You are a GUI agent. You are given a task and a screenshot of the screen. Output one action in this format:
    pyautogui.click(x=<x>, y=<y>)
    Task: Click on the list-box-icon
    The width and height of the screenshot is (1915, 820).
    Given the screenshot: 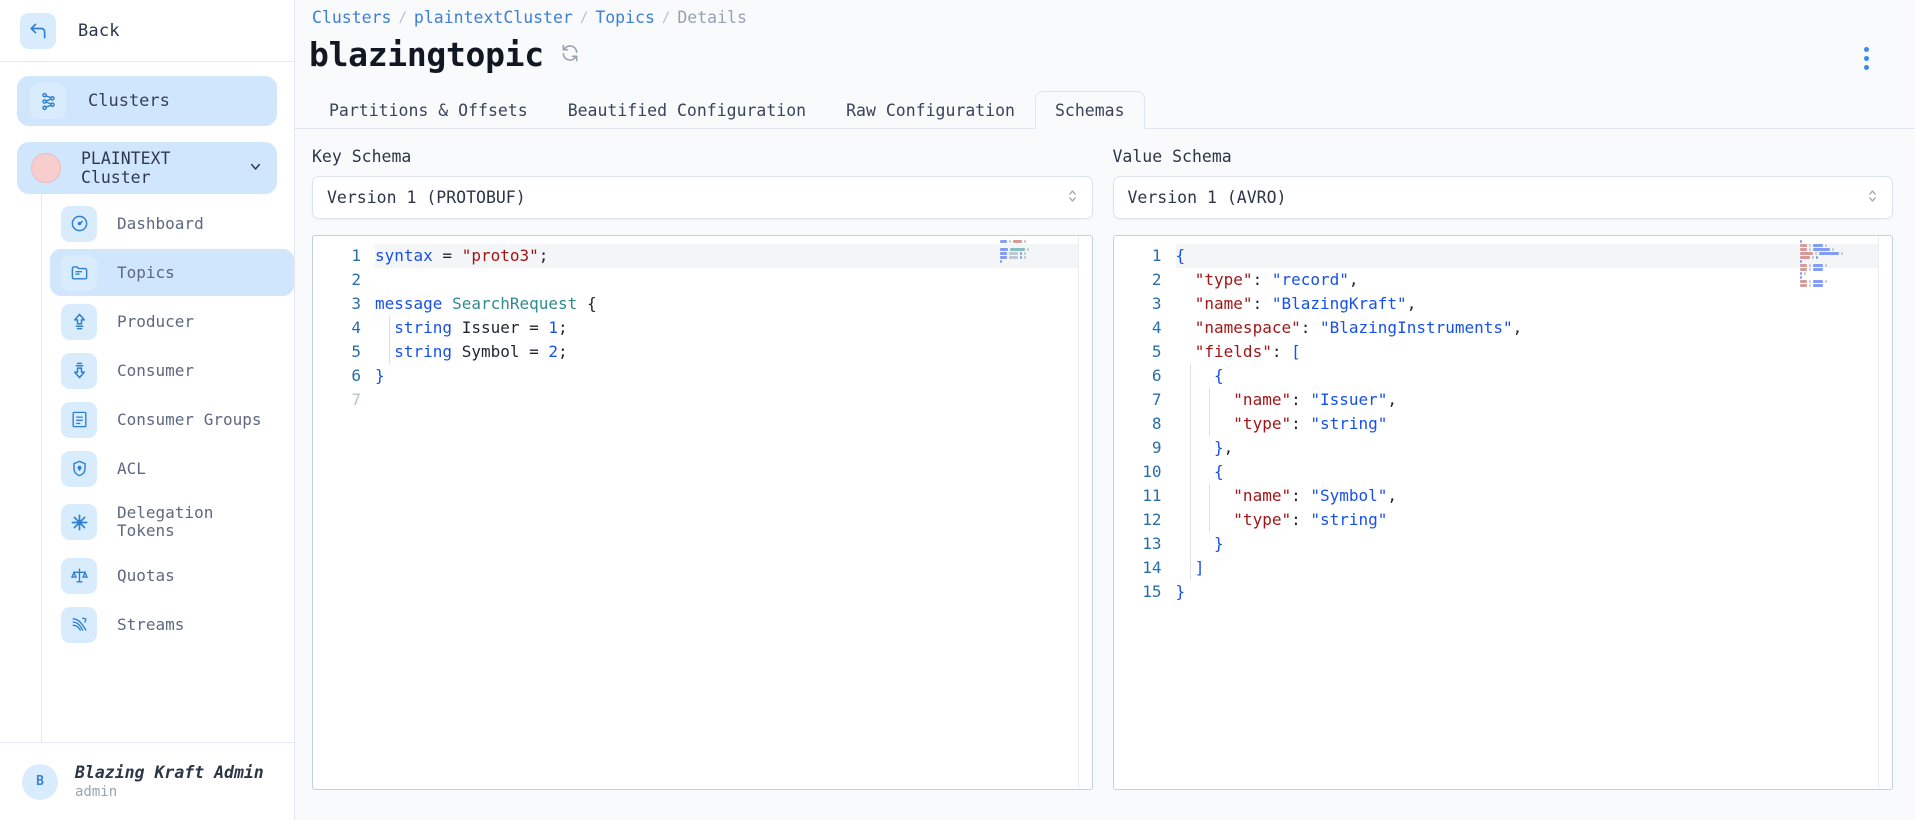 What is the action you would take?
    pyautogui.click(x=79, y=419)
    